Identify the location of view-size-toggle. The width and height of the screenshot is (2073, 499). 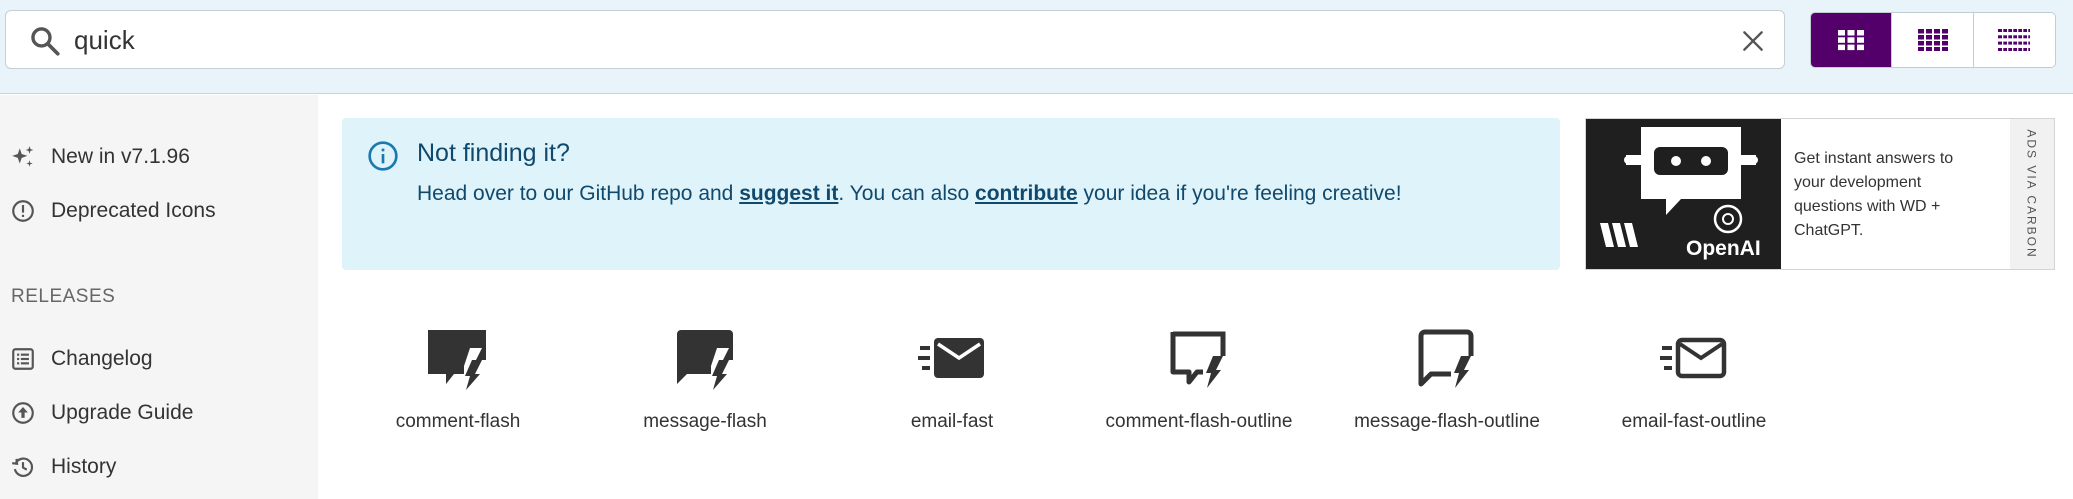
(1933, 40).